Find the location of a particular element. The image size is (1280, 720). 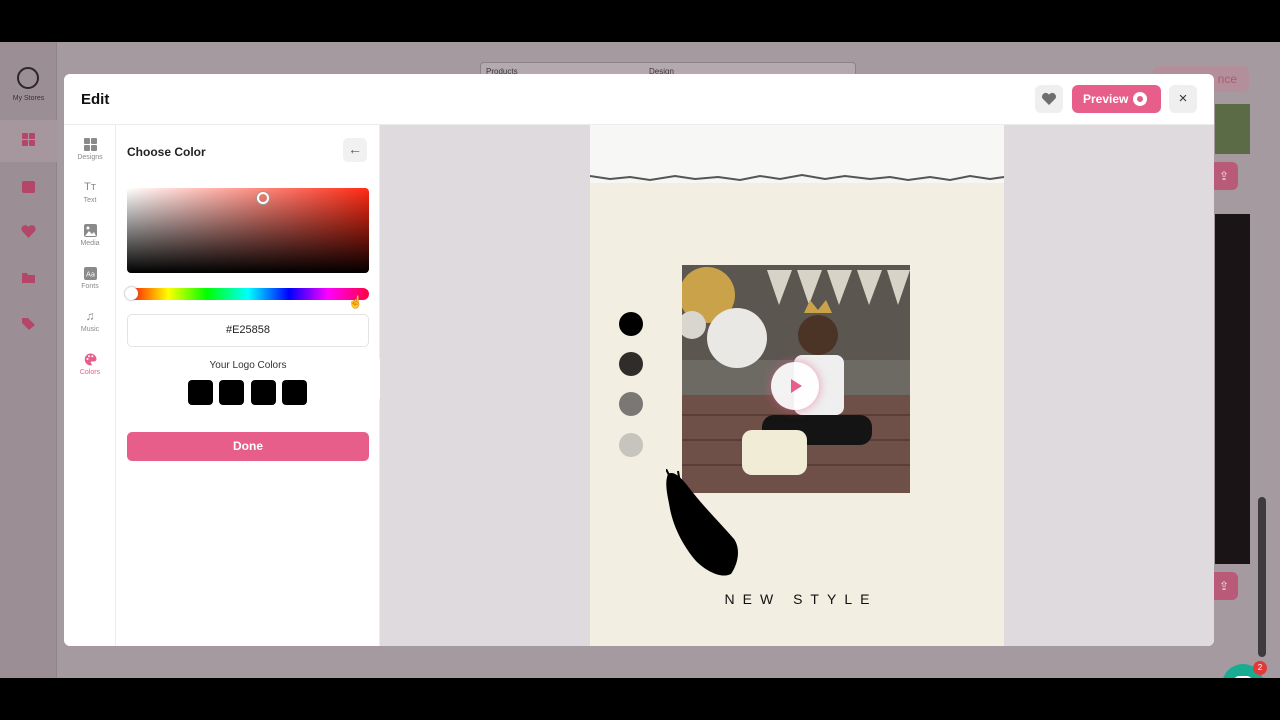

rail-item-colors: Colors is located at coordinates (90, 364).